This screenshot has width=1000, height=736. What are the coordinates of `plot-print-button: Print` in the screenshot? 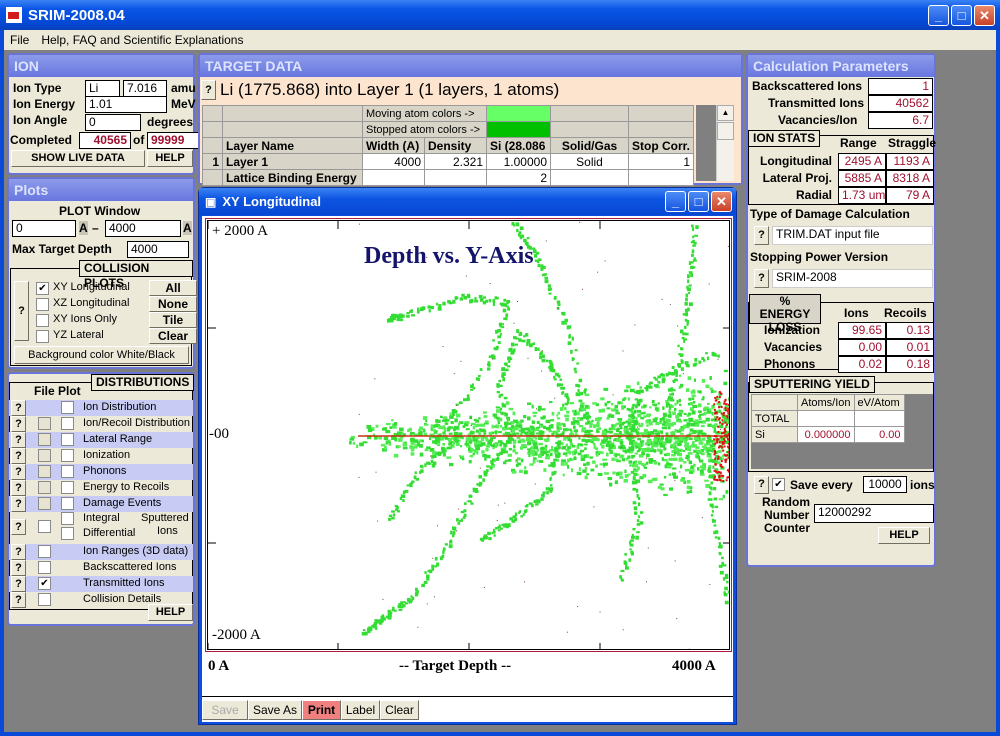 It's located at (321, 710).